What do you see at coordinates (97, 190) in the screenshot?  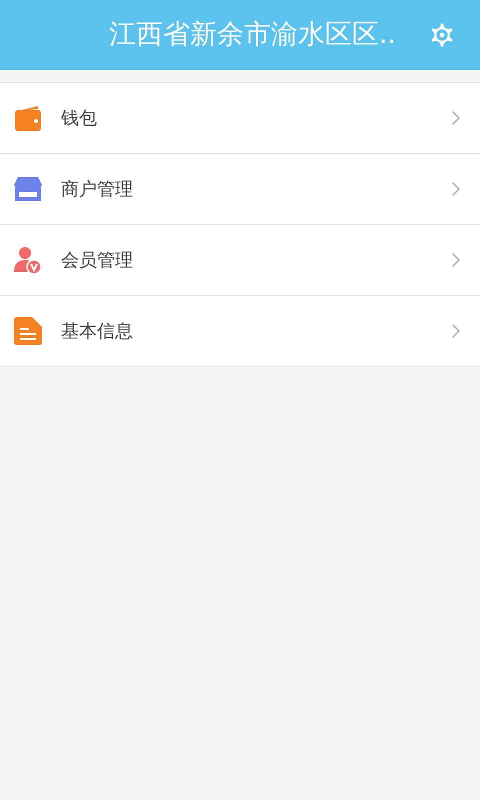 I see `menu-label: 商户管理` at bounding box center [97, 190].